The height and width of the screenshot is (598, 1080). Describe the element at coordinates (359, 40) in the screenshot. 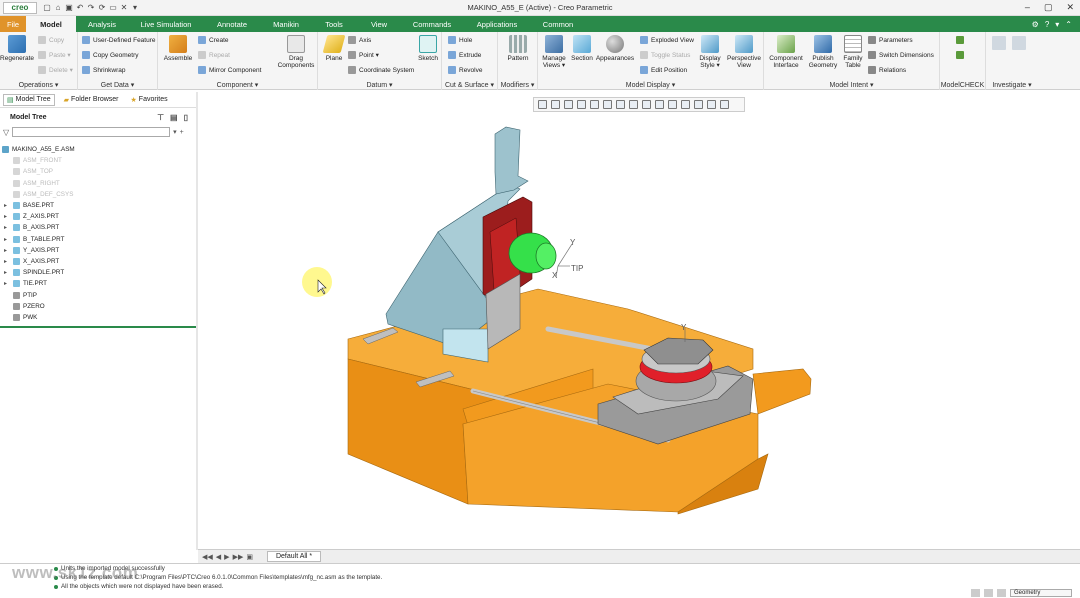

I see `axis-button: Axis` at that location.